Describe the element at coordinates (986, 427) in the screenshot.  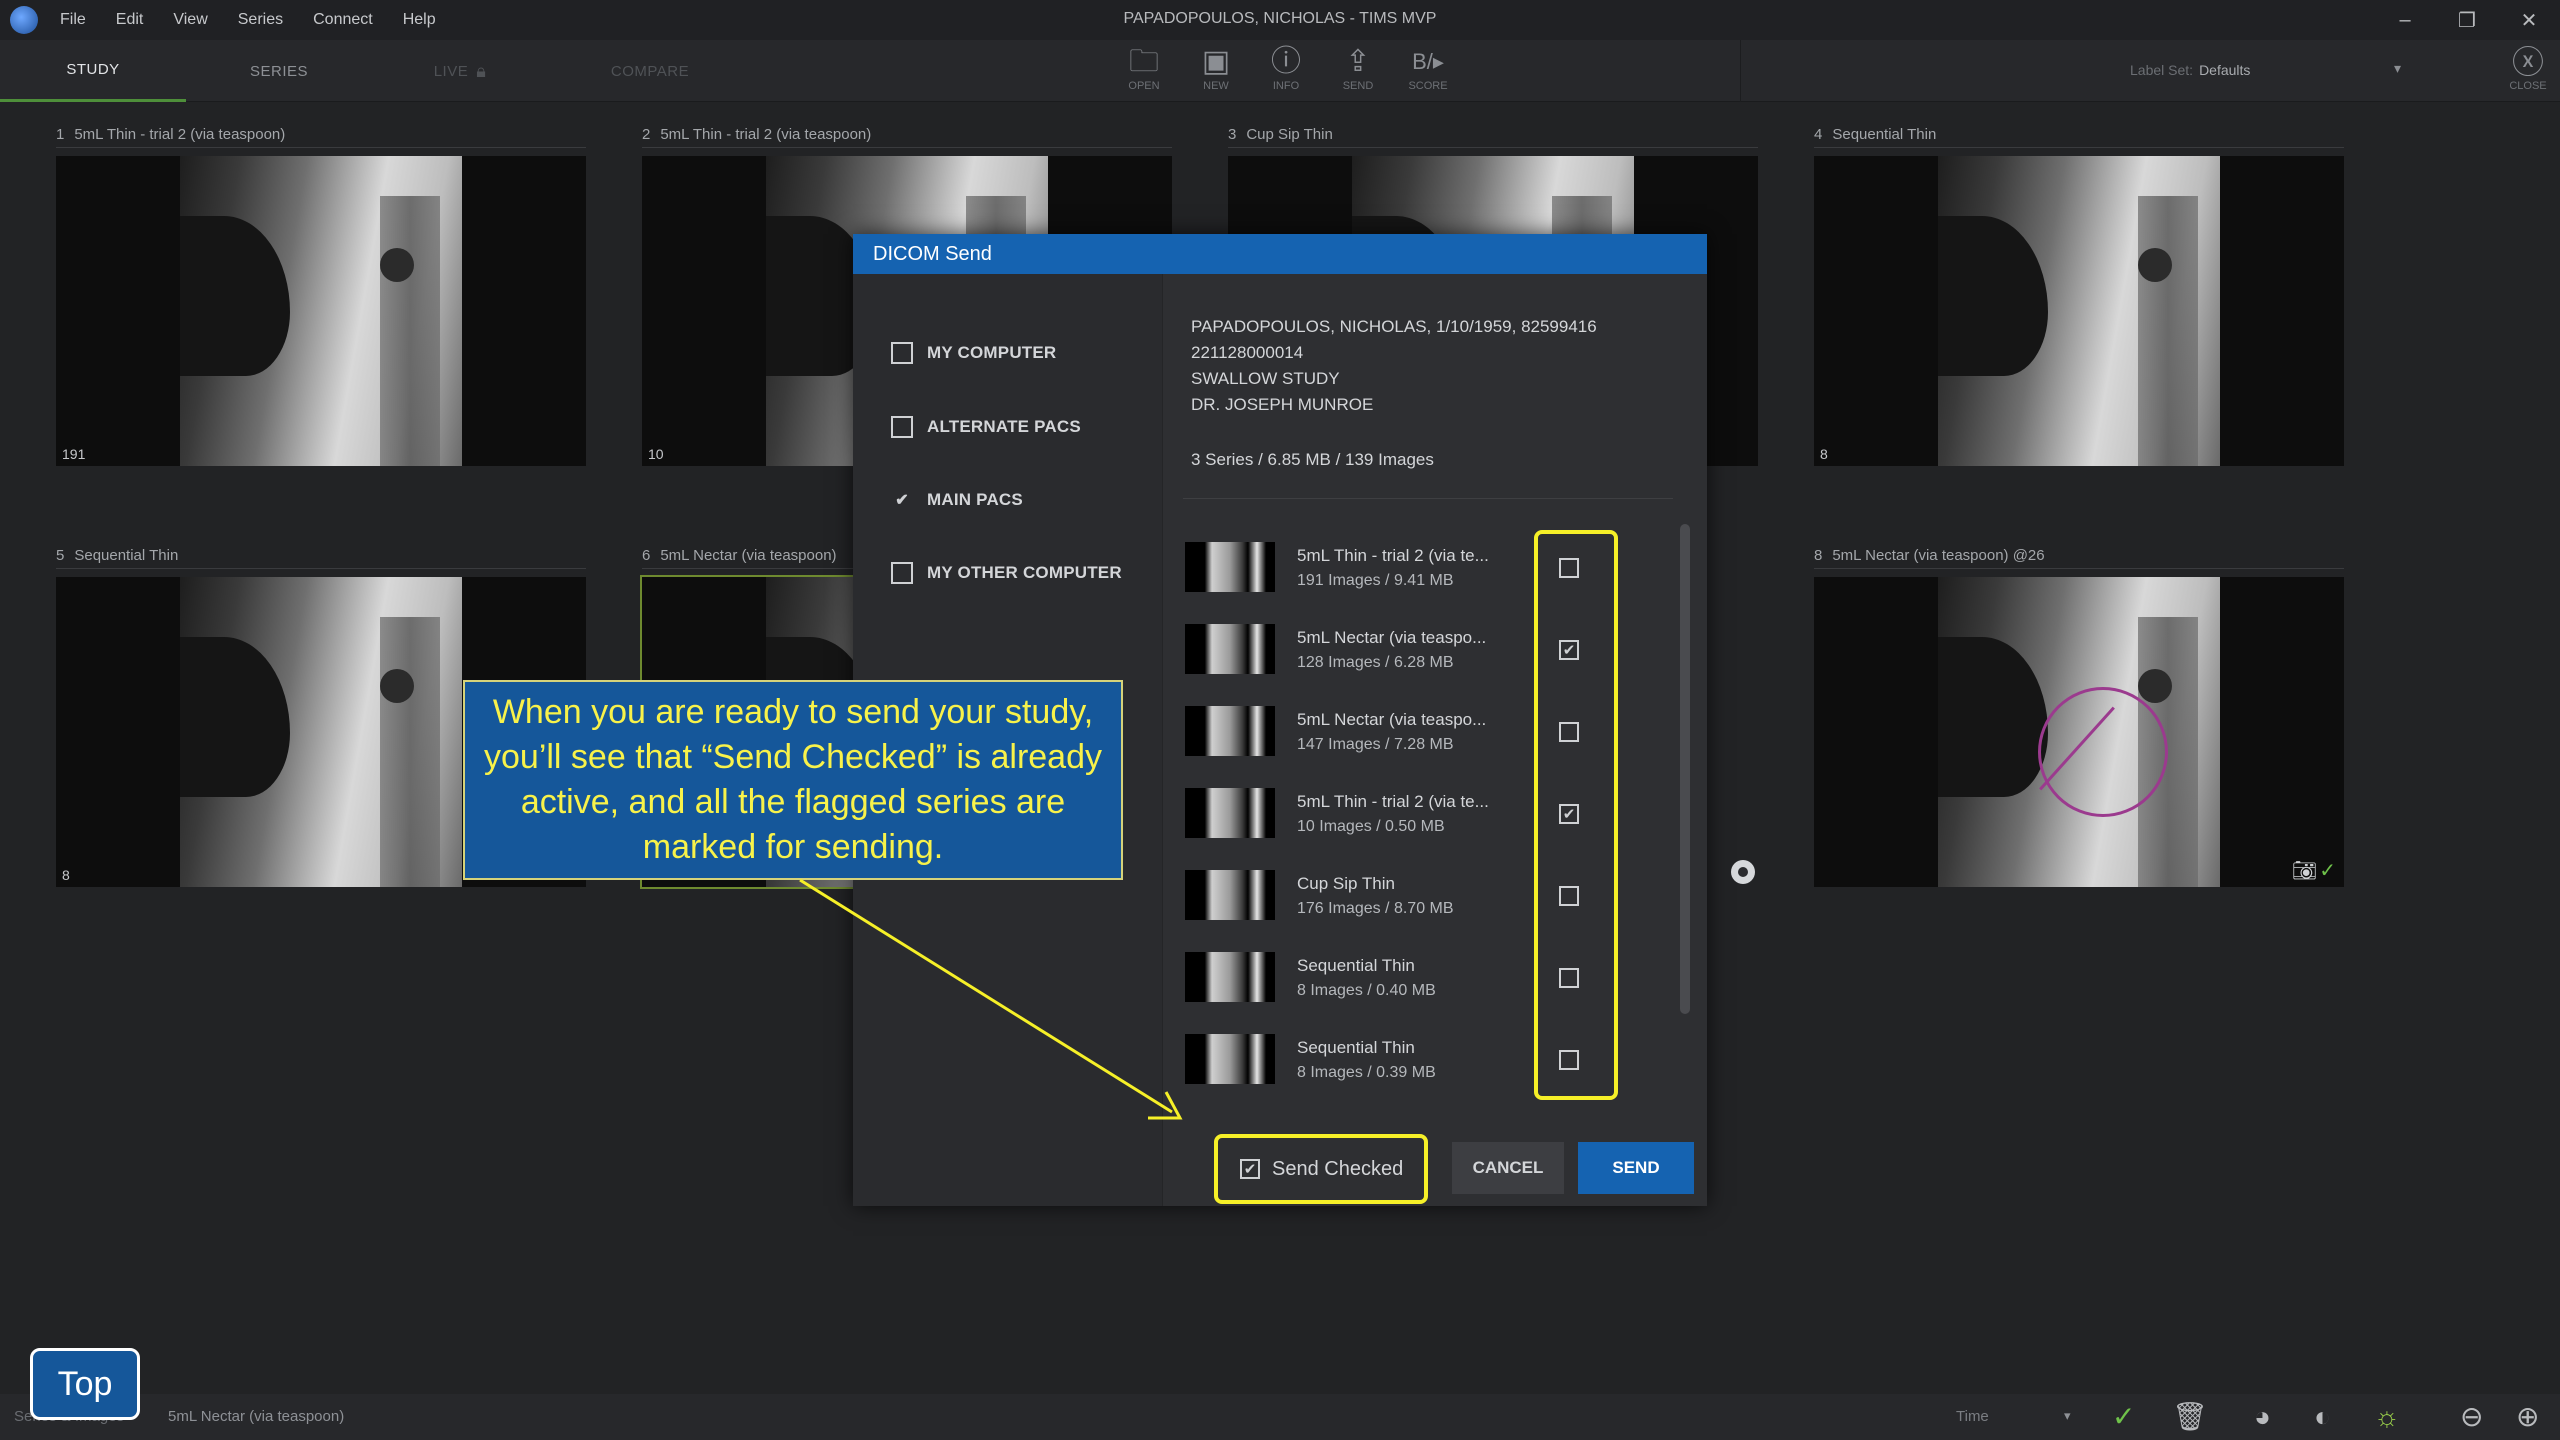
I see `destination-alternate-pacs: ALTERNATE PACS` at that location.